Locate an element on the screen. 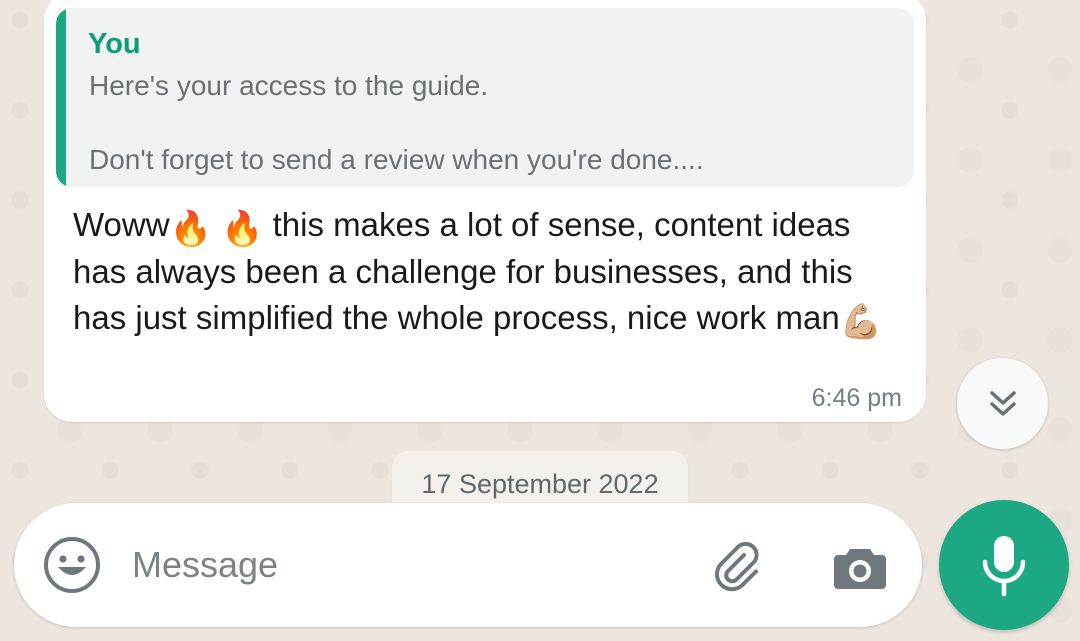 This screenshot has height=641, width=1080. message-timestamp: 6:46 pm is located at coordinates (856, 398).